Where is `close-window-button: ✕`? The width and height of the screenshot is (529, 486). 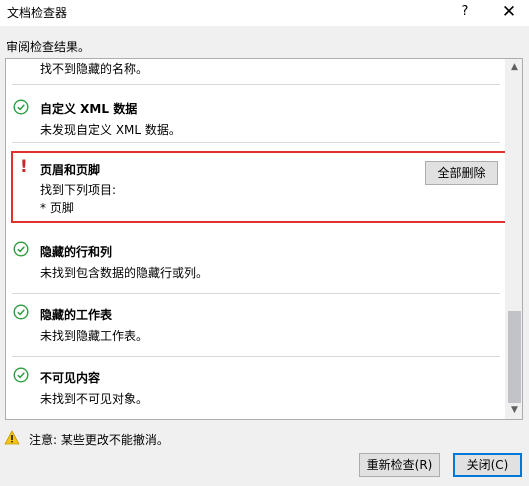 close-window-button: ✕ is located at coordinates (509, 12).